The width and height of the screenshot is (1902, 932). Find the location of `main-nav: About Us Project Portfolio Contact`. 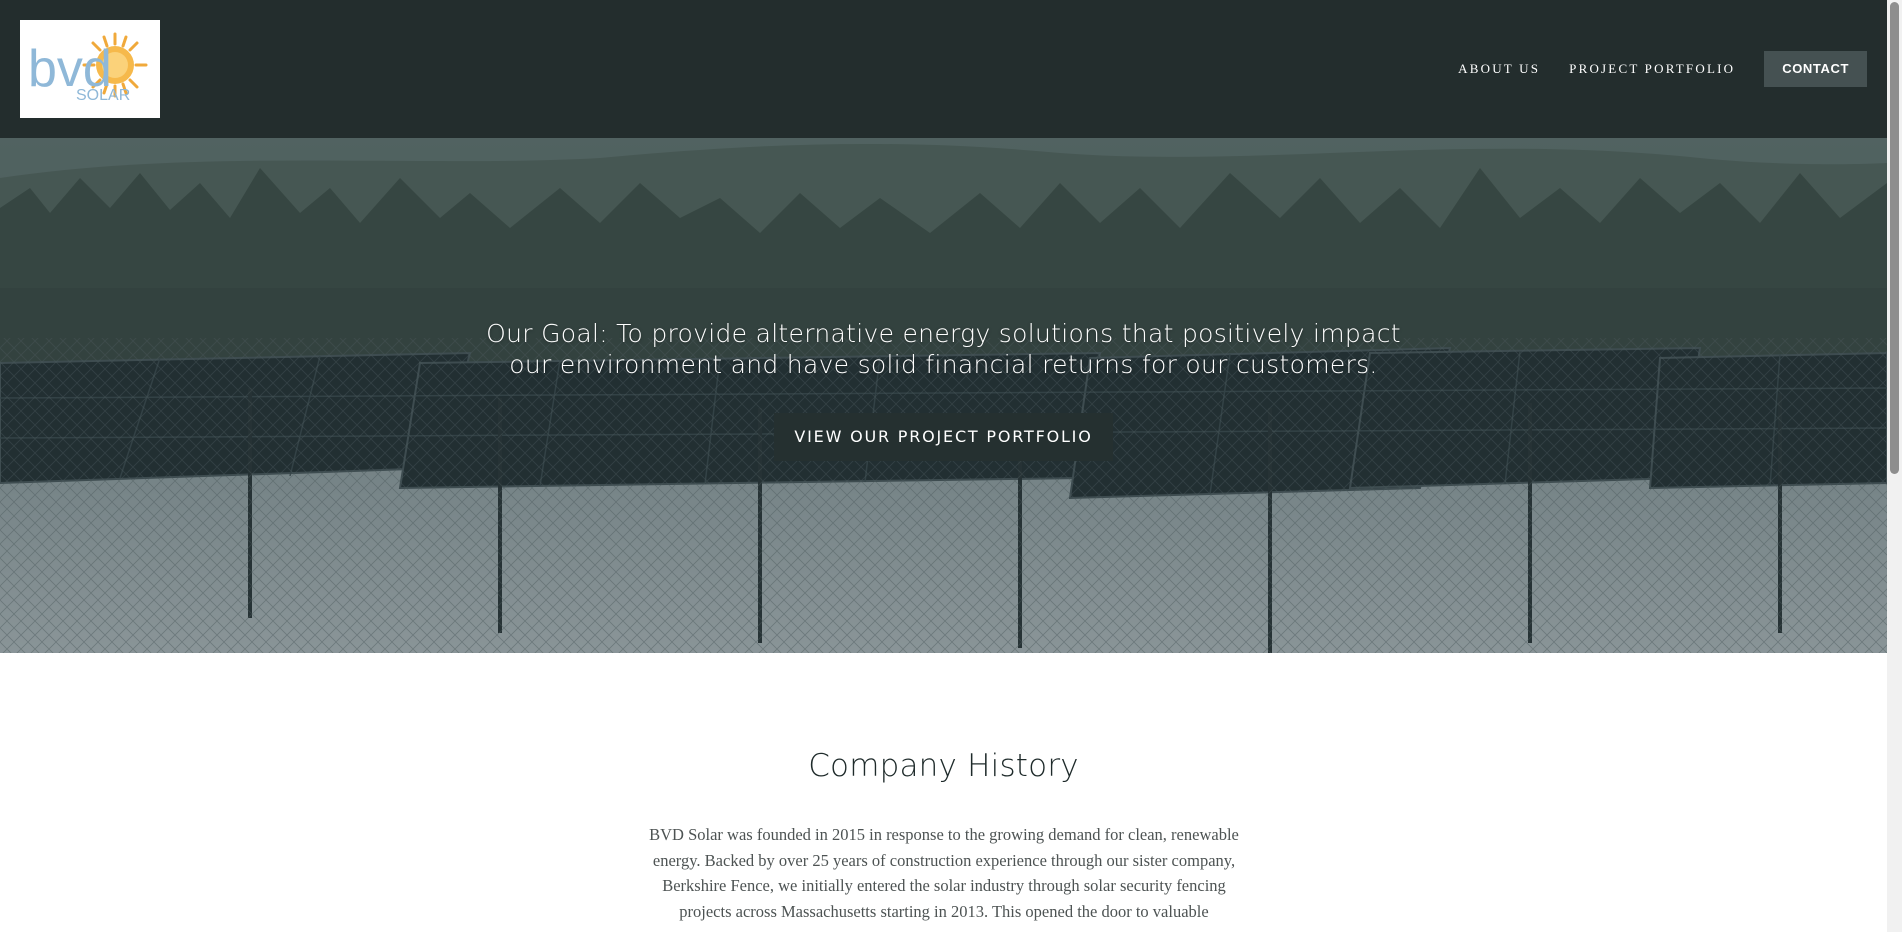

main-nav: About Us Project Portfolio Contact is located at coordinates (1662, 69).